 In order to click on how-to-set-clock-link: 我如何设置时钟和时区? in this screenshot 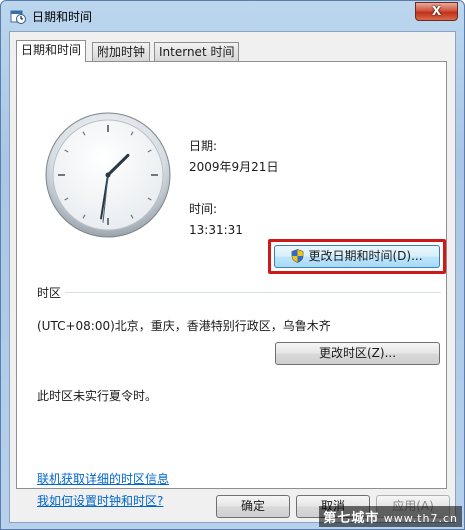, I will do `click(100, 500)`.